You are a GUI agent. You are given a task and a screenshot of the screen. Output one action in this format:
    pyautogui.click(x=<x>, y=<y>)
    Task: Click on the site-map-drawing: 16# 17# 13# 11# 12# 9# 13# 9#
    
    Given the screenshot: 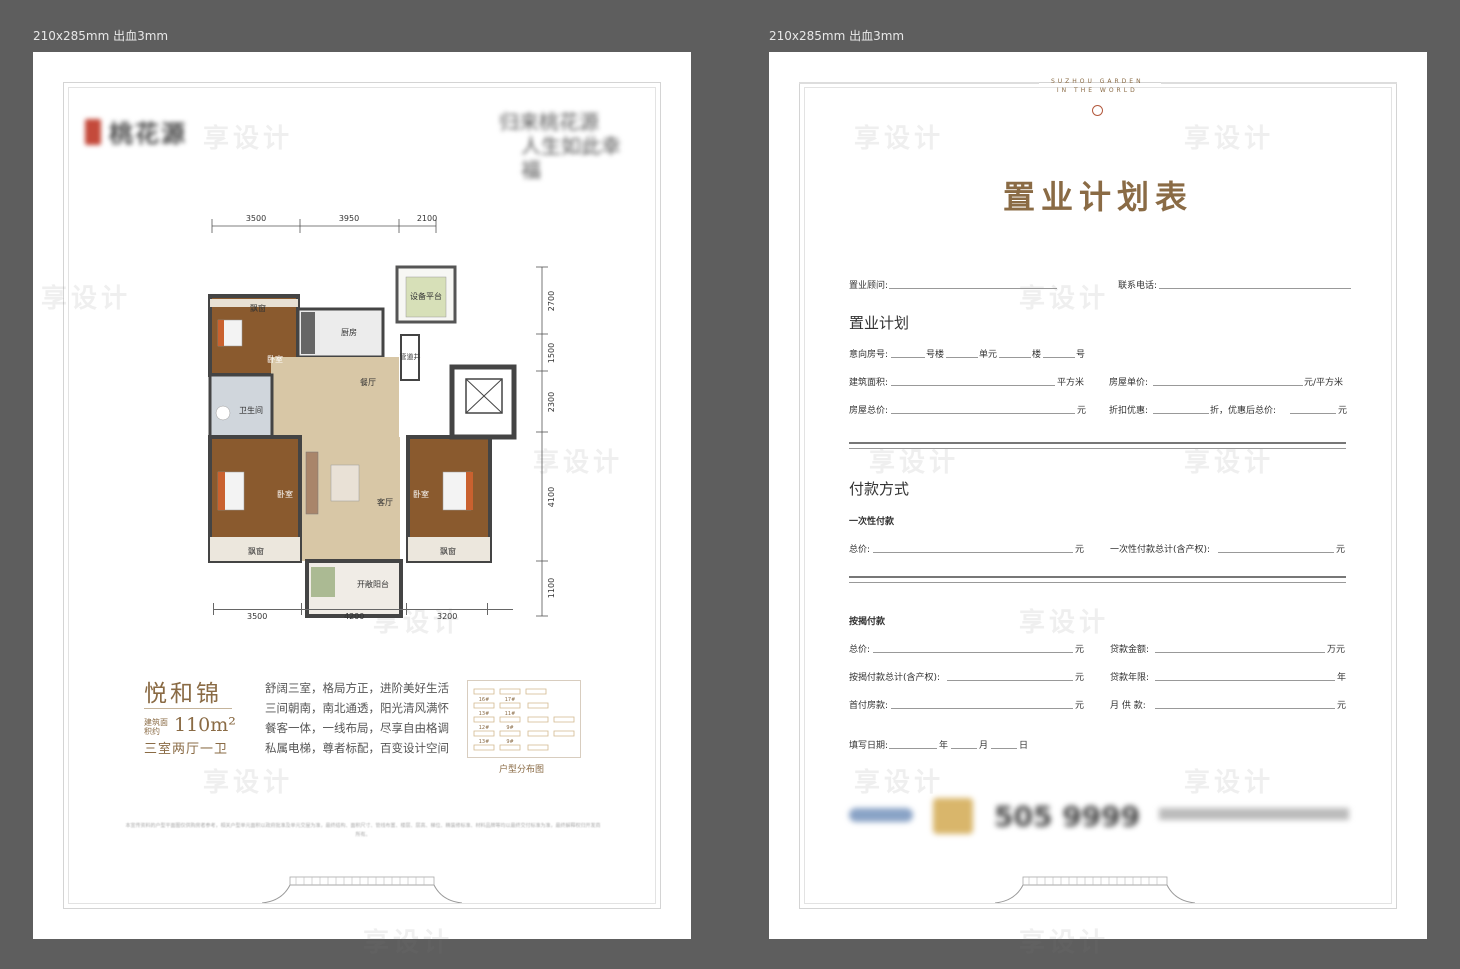 What is the action you would take?
    pyautogui.click(x=524, y=719)
    